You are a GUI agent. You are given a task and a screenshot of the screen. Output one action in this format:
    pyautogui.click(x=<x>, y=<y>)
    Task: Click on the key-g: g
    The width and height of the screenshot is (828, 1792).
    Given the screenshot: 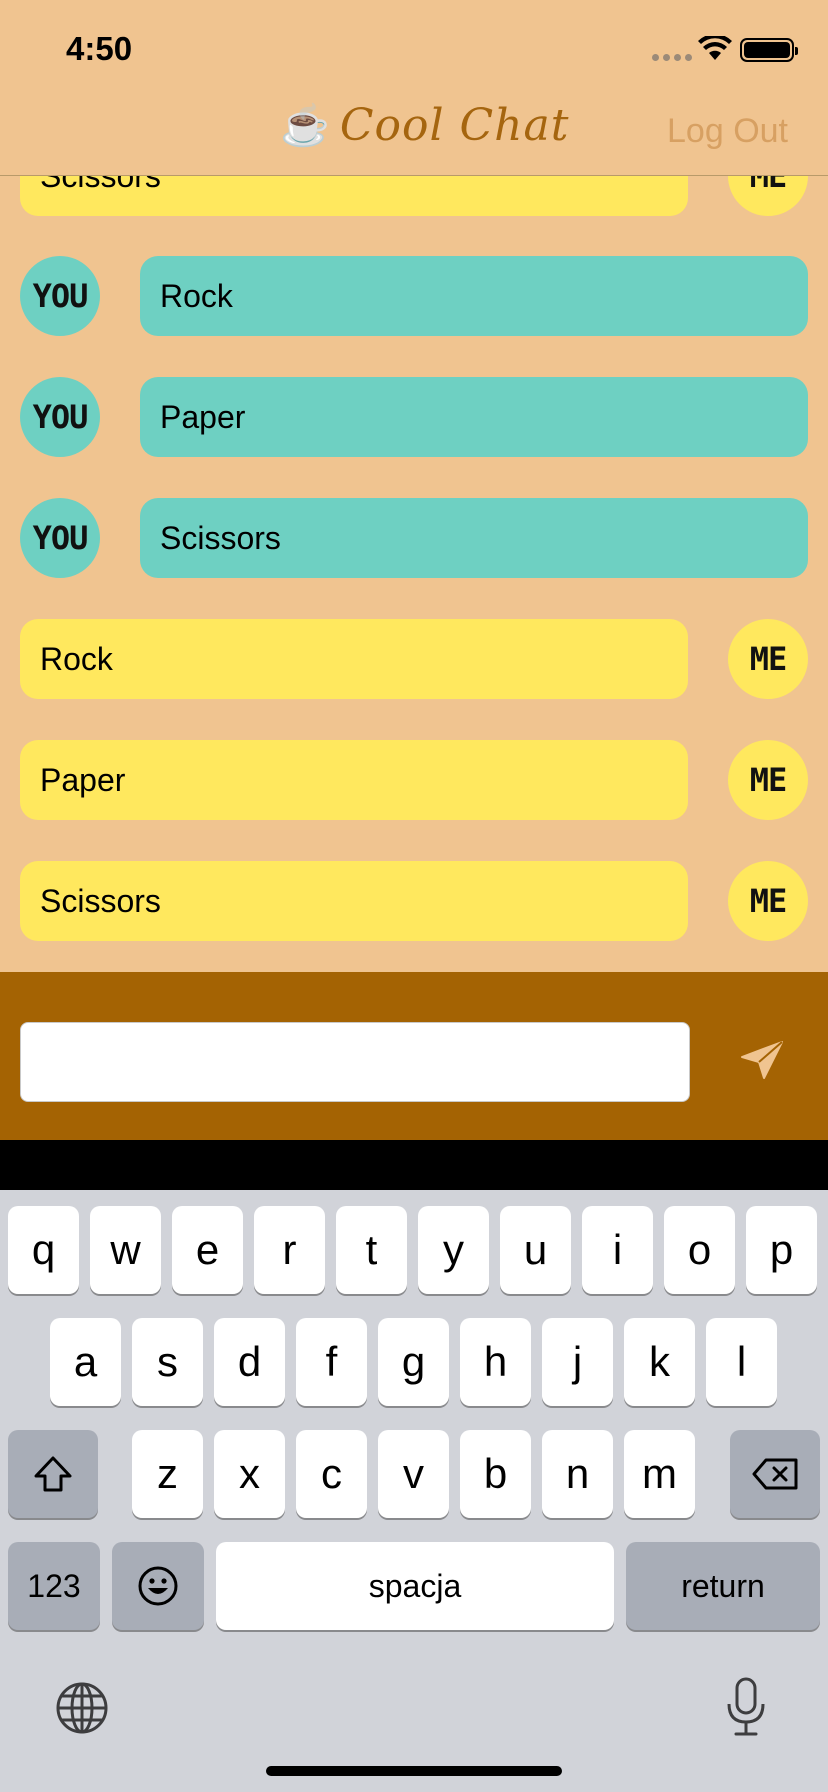 What is the action you would take?
    pyautogui.click(x=413, y=1362)
    